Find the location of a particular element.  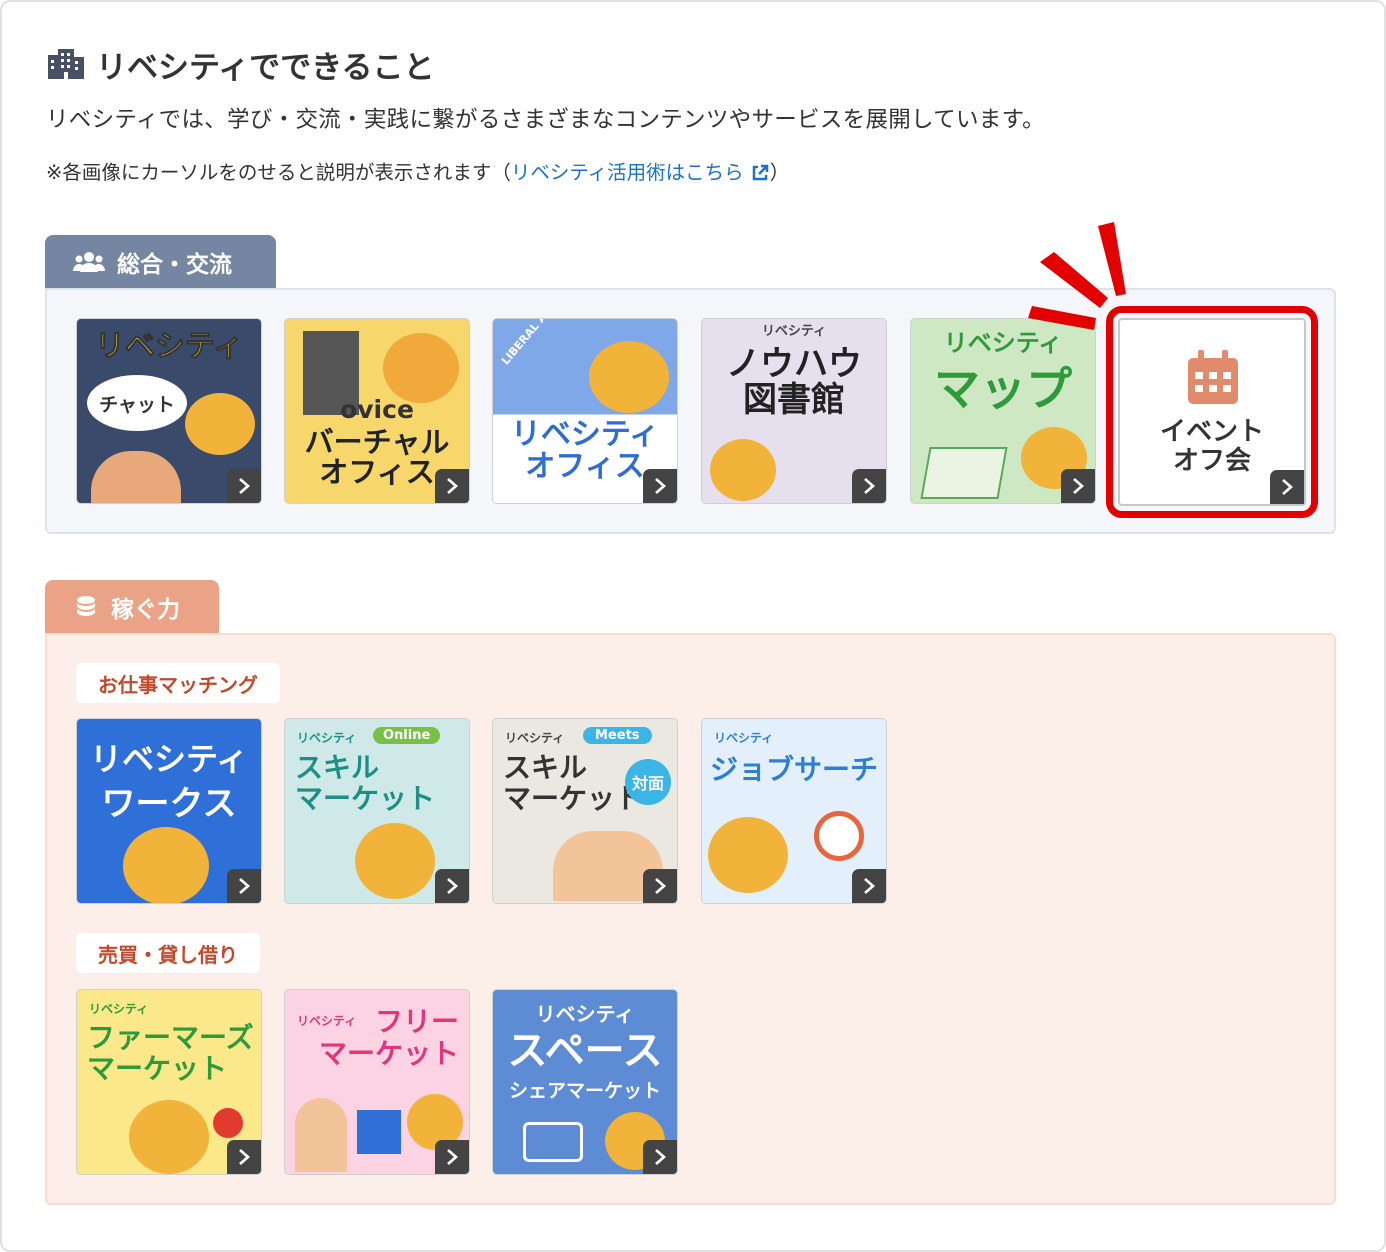

page-title: リベシティでできること is located at coordinates (240, 64).